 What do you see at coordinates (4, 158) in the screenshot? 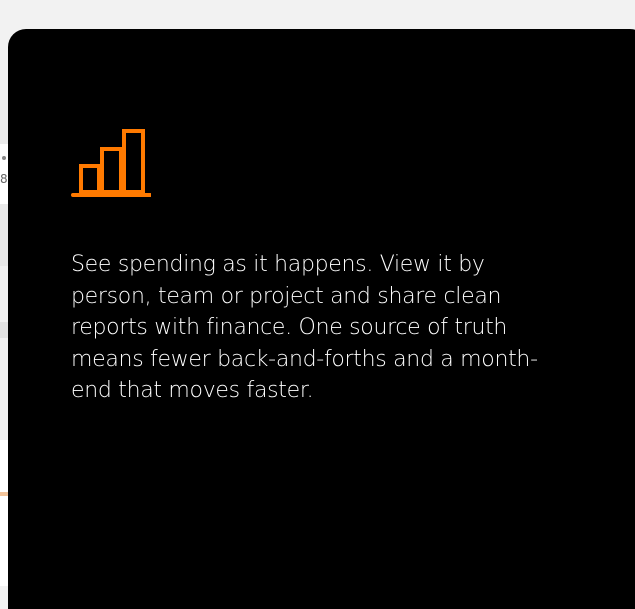
I see `background-dot` at bounding box center [4, 158].